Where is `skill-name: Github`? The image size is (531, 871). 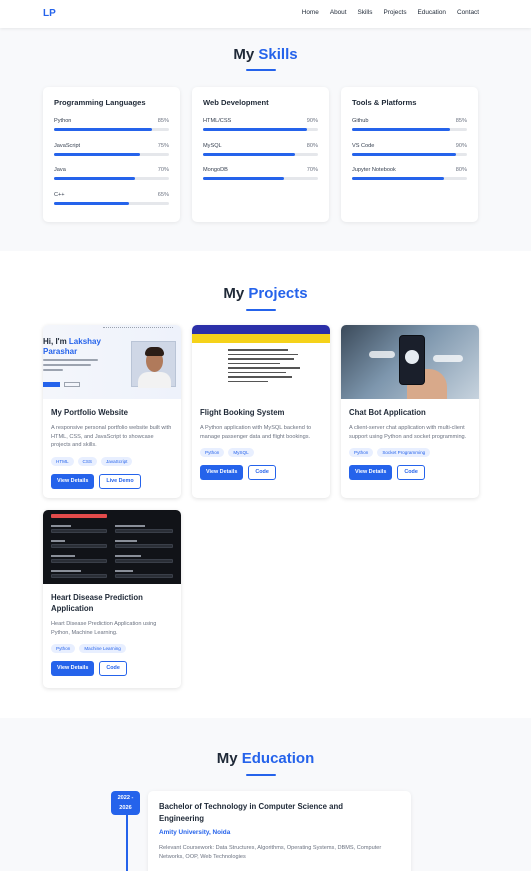
skill-name: Github is located at coordinates (360, 121).